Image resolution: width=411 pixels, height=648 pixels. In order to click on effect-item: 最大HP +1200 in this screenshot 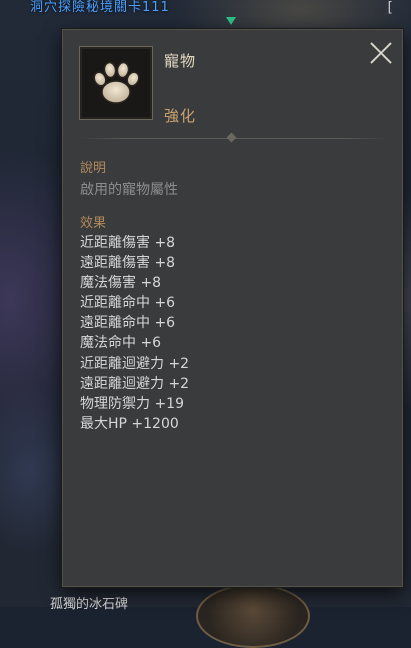, I will do `click(129, 423)`.